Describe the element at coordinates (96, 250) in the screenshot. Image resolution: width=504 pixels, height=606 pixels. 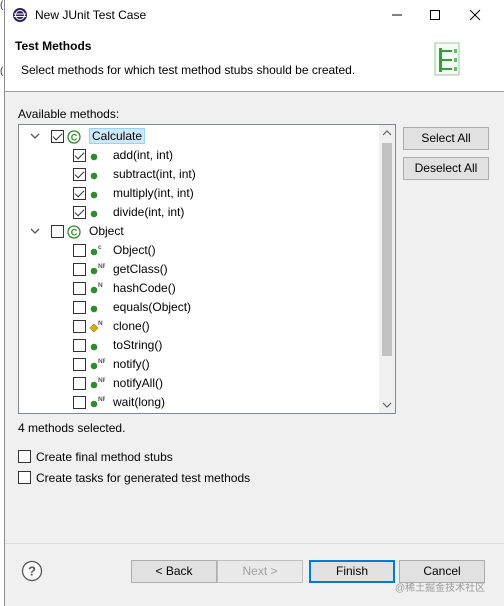
I see `constructor-icon: c` at that location.